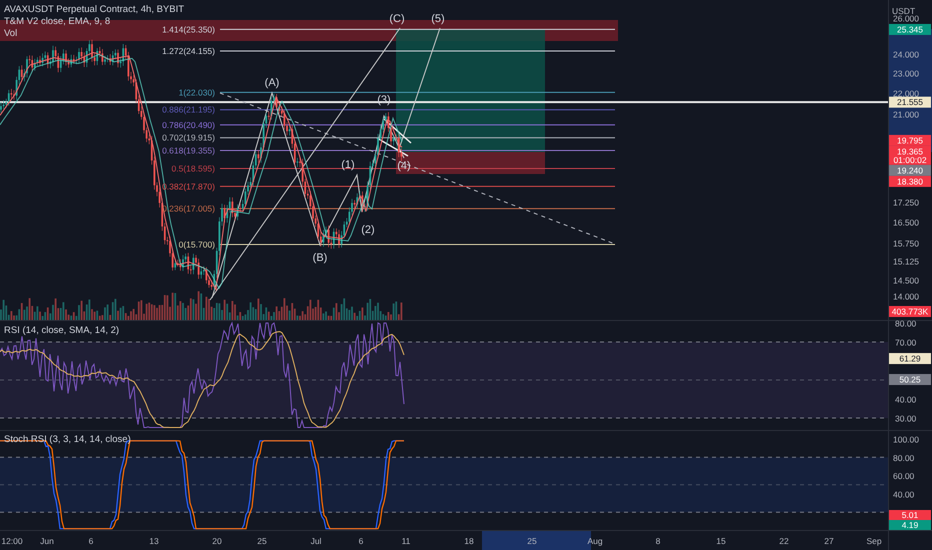  I want to click on volume-label: Vol, so click(11, 33).